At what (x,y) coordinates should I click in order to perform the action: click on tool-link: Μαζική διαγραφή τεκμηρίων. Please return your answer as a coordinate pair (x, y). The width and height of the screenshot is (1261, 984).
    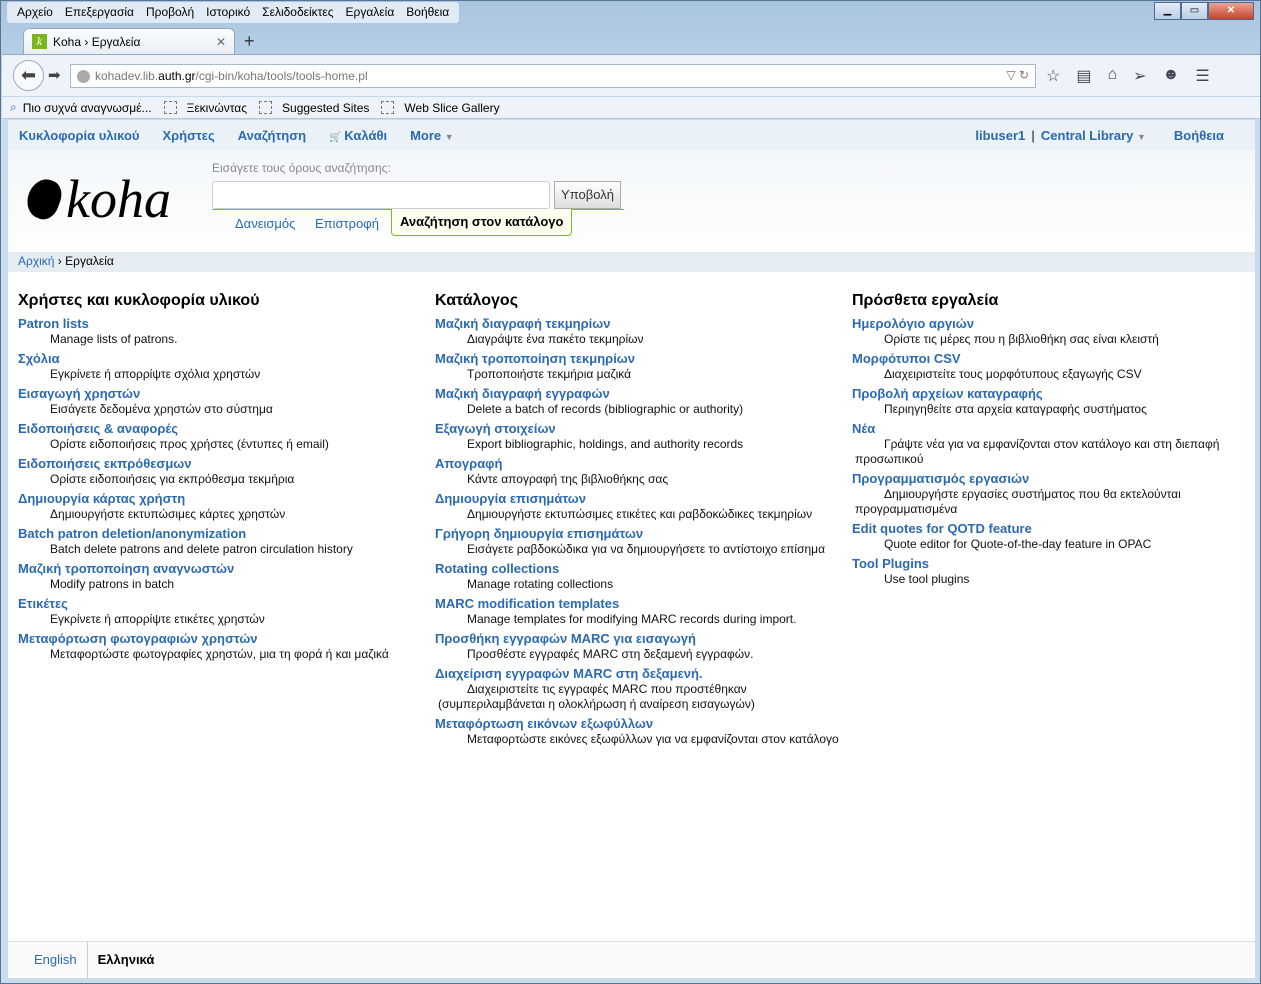
    Looking at the image, I should click on (643, 323).